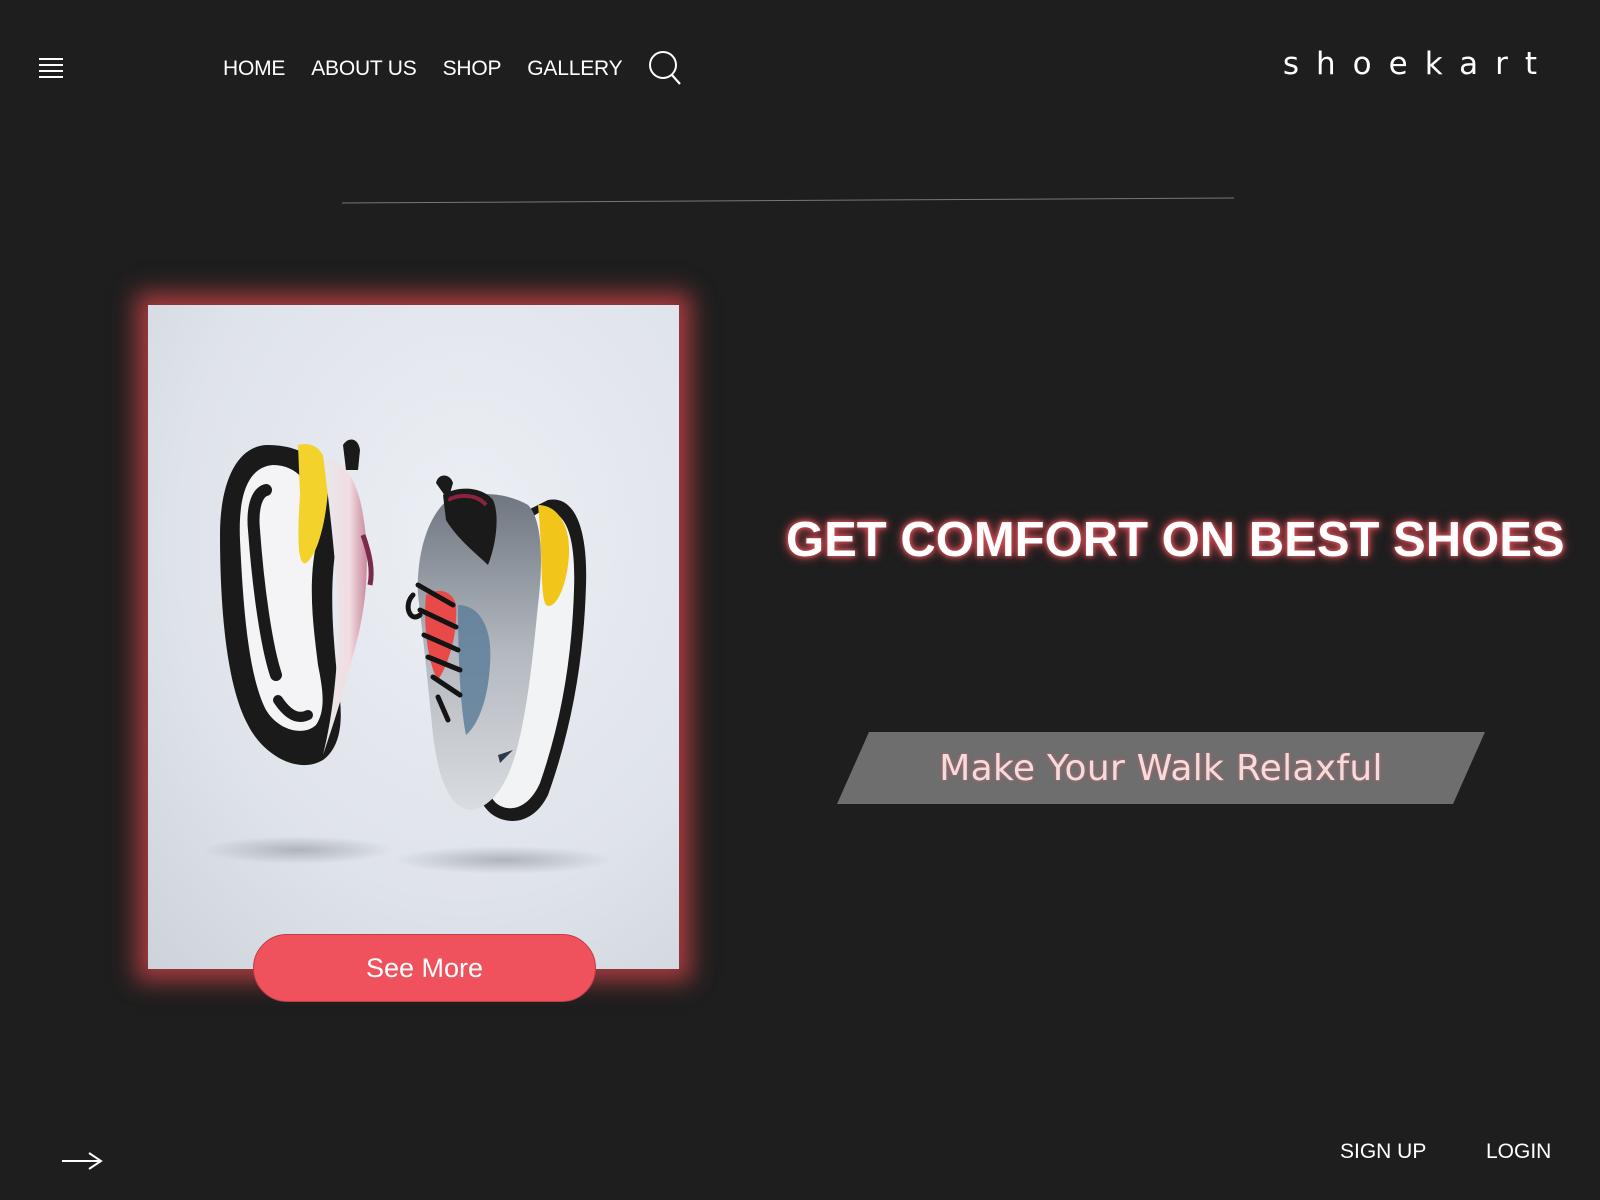  Describe the element at coordinates (1518, 1152) in the screenshot. I see `login-link: LOGIN` at that location.